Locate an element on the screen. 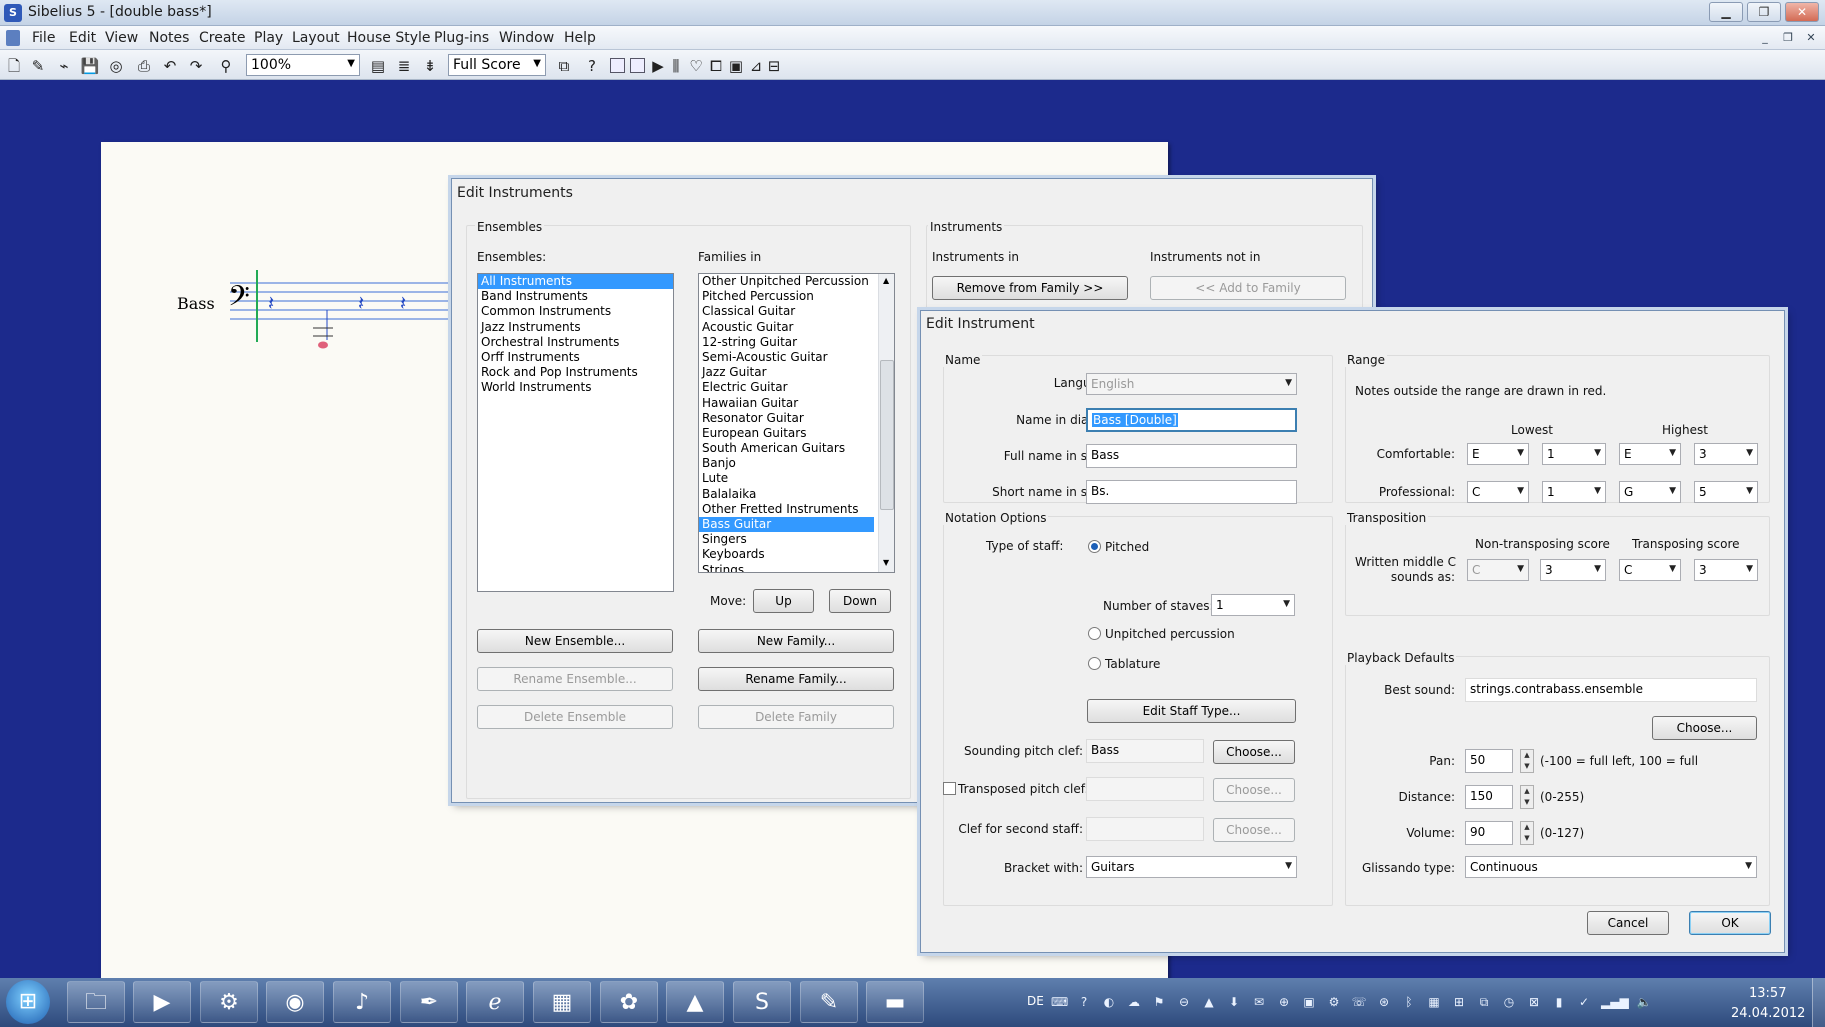  list-item: Strings is located at coordinates (796, 567).